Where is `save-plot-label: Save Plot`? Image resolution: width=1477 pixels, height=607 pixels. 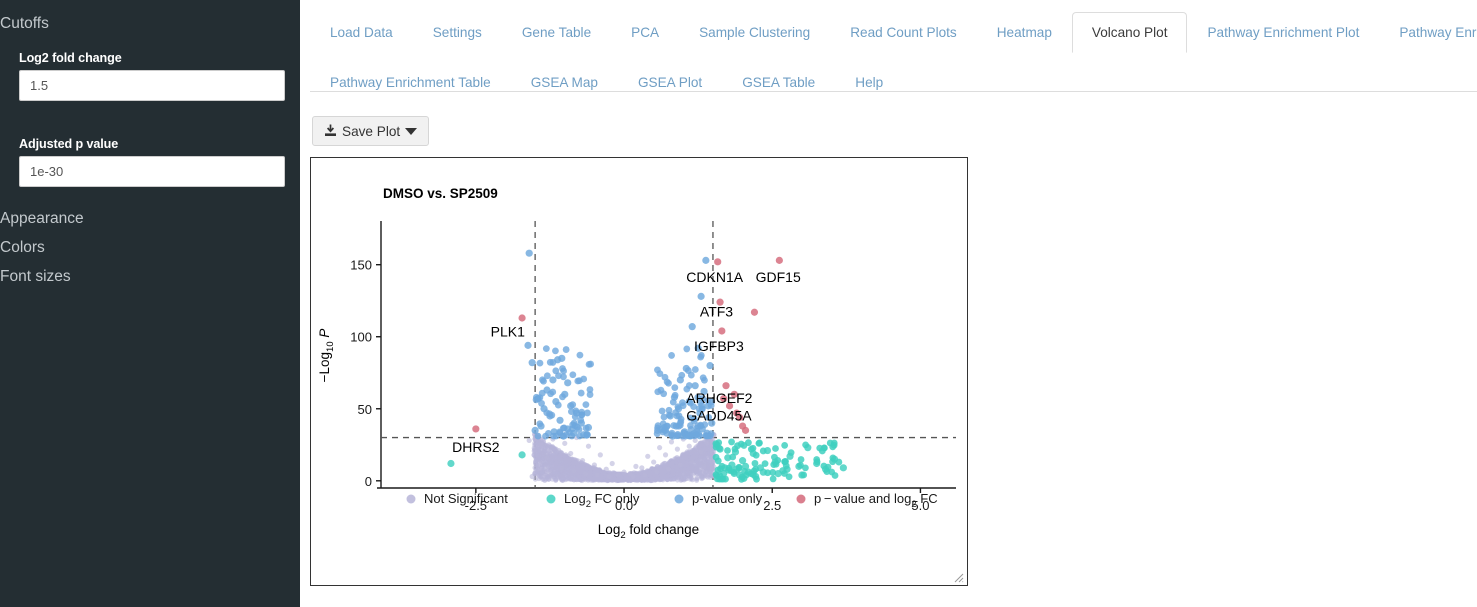 save-plot-label: Save Plot is located at coordinates (371, 131).